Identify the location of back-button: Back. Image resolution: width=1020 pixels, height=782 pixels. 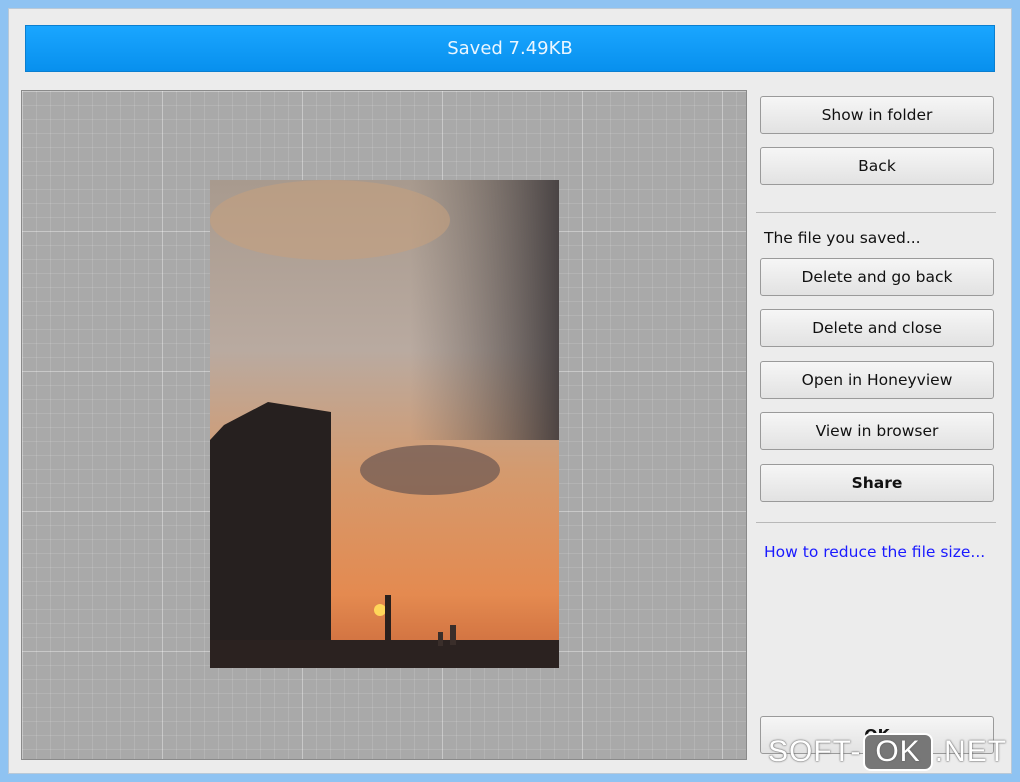
(877, 166).